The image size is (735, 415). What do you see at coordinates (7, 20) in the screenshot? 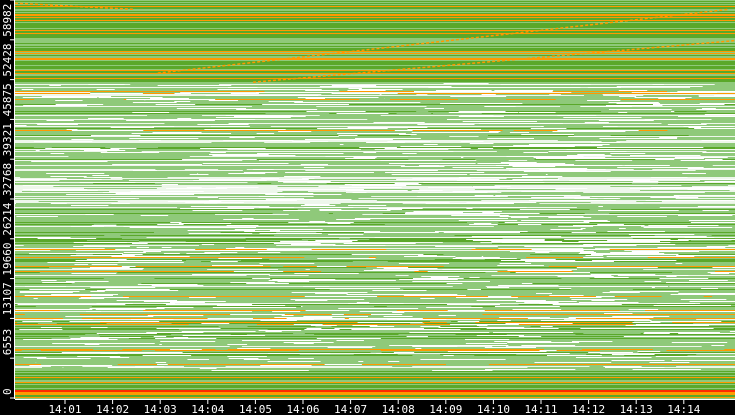
I see `y-tick-label: 58982` at bounding box center [7, 20].